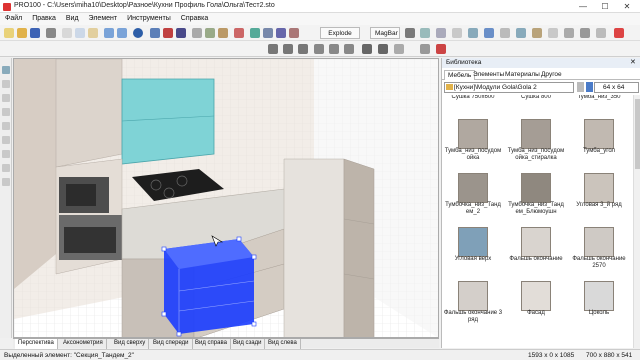 This screenshot has width=640, height=360. What do you see at coordinates (239, 33) in the screenshot?
I see `light-icon` at bounding box center [239, 33].